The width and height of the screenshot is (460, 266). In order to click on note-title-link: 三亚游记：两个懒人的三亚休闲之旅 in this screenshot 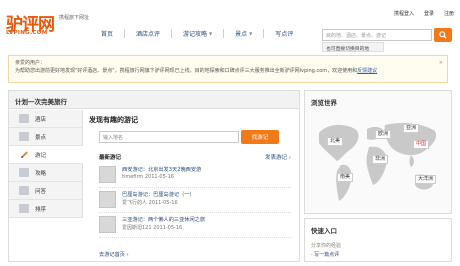, I will do `click(163, 219)`.